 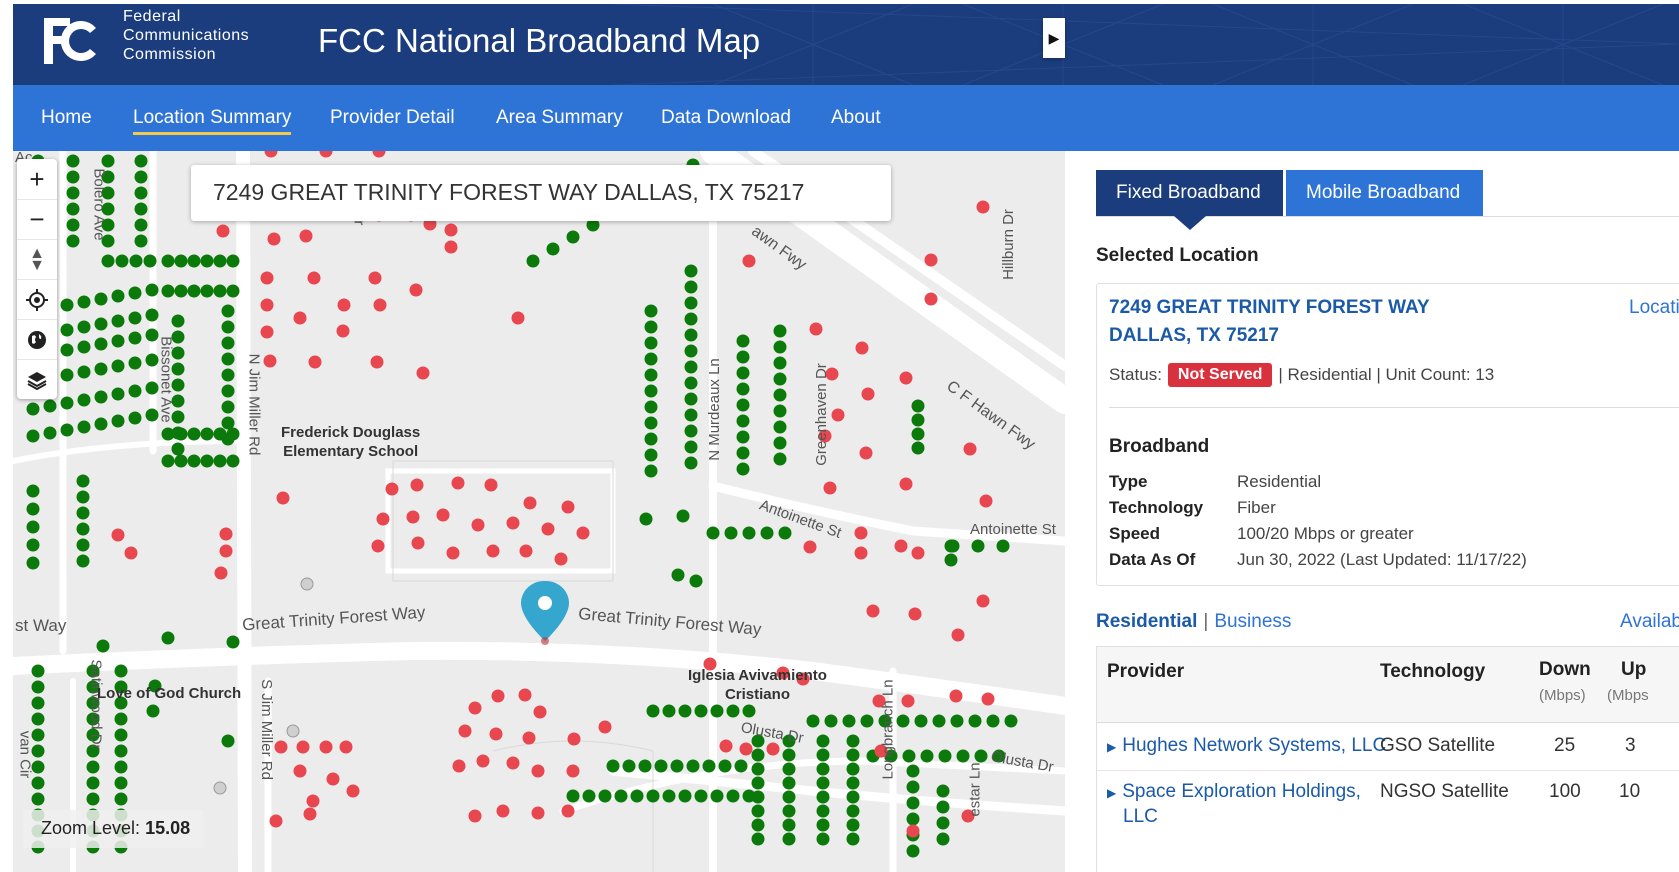 I want to click on provider-link: Hughes Network Systems, LLC, so click(x=1254, y=745).